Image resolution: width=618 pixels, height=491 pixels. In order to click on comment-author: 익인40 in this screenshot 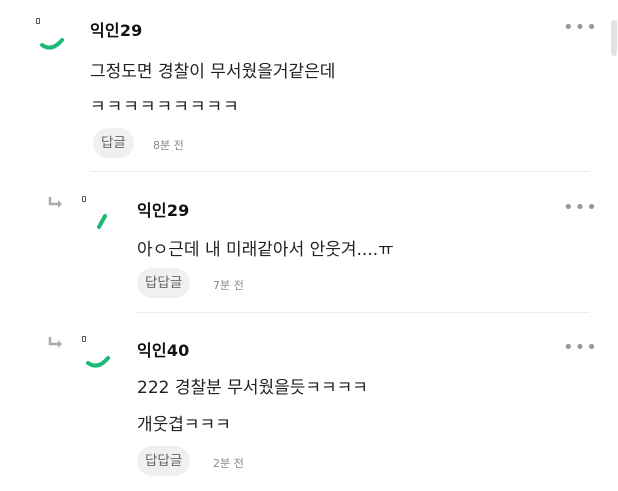, I will do `click(163, 349)`.